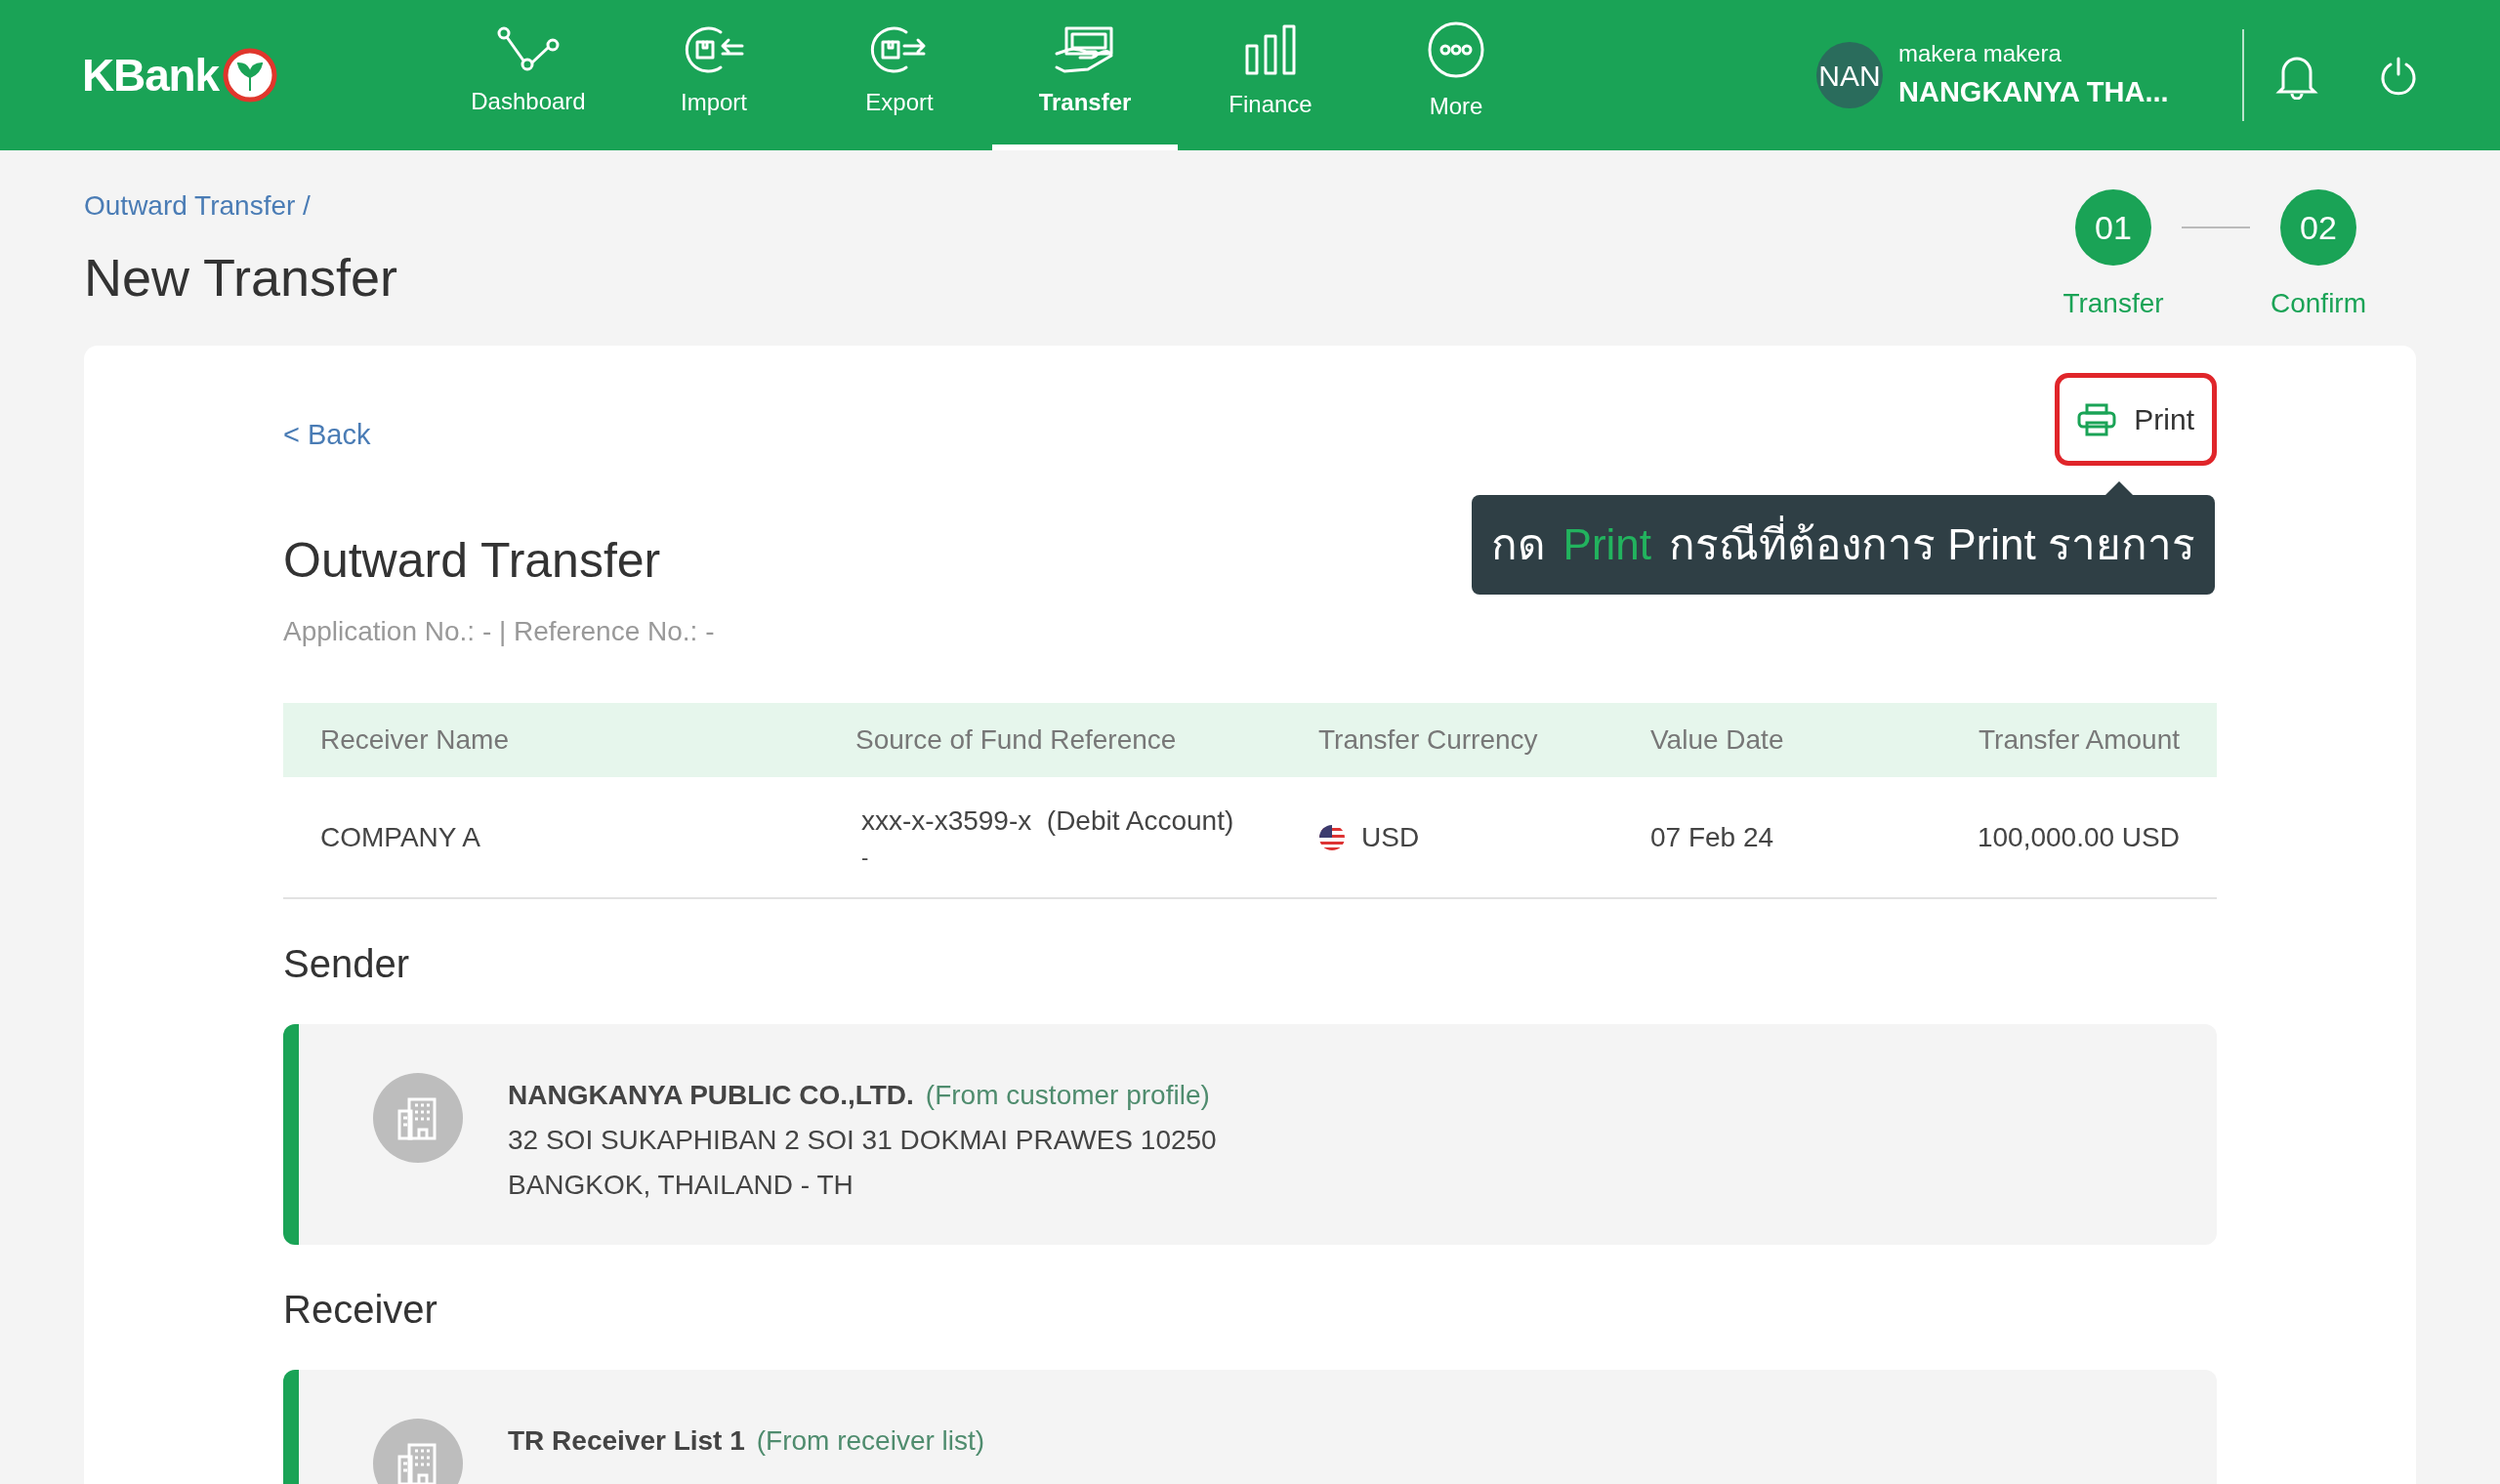 This screenshot has height=1484, width=2500. Describe the element at coordinates (1428, 740) in the screenshot. I see `column-header: Transfer Currency` at that location.